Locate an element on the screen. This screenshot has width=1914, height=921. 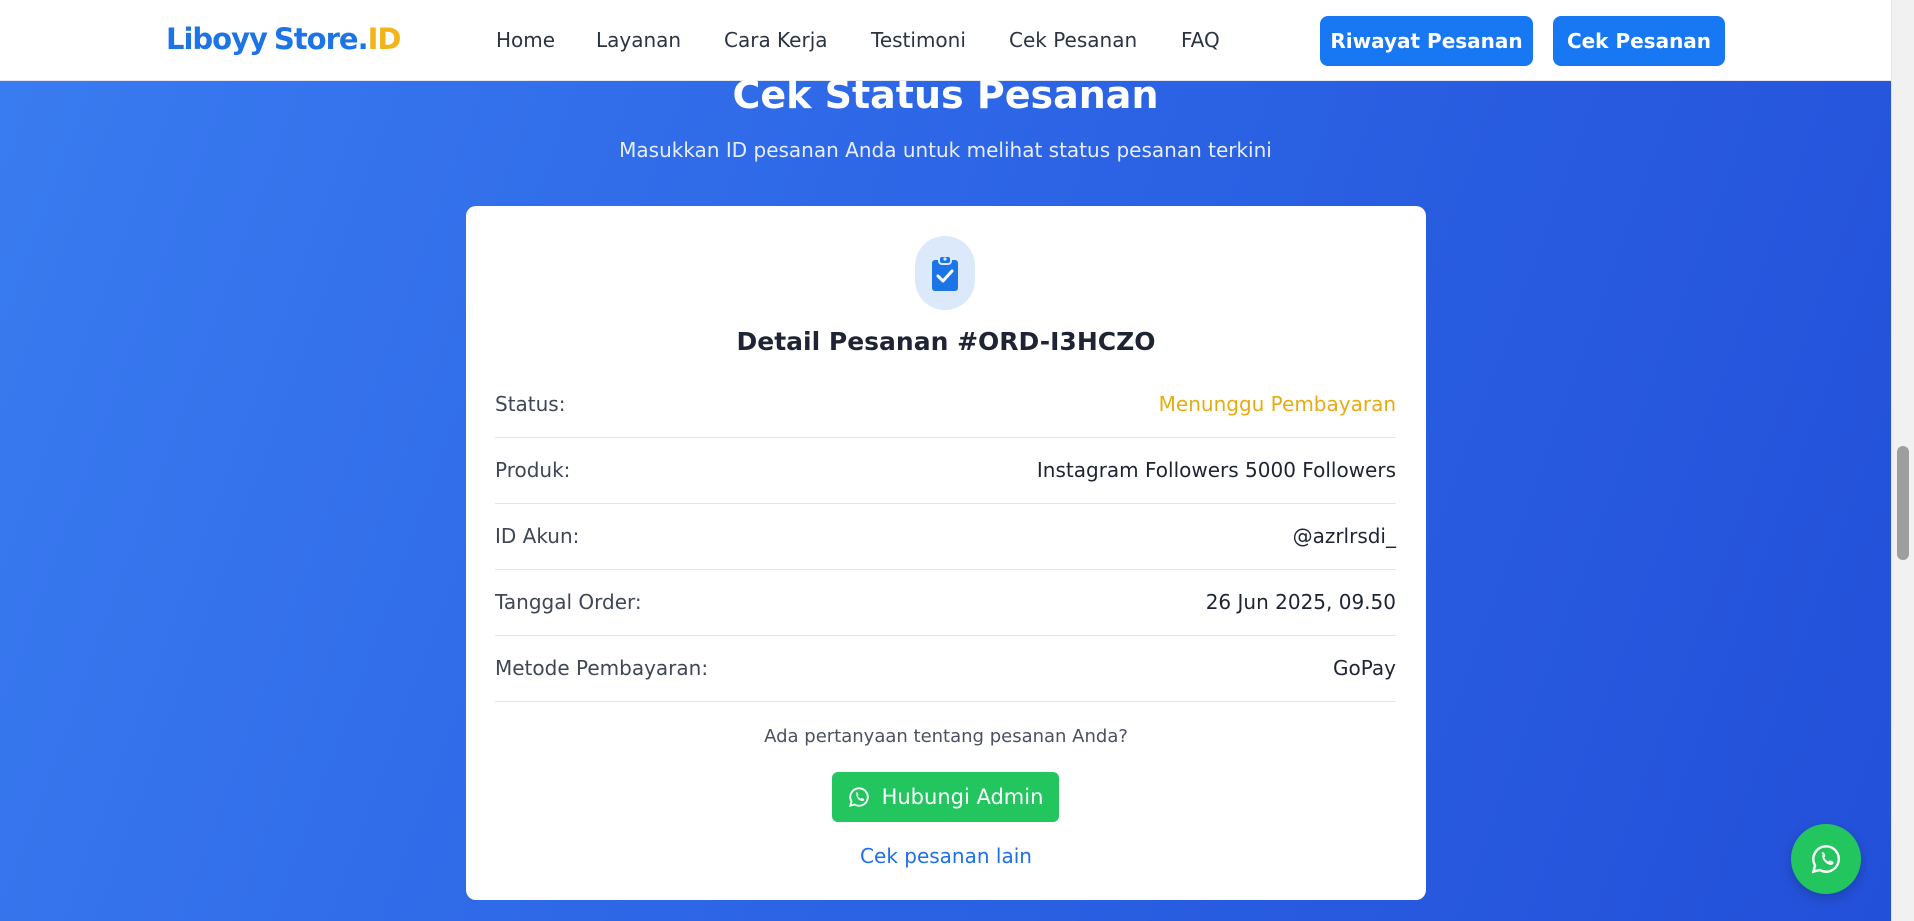
detail-row-account-id: ID Akun: @azrlrsdi_ is located at coordinates (945, 537).